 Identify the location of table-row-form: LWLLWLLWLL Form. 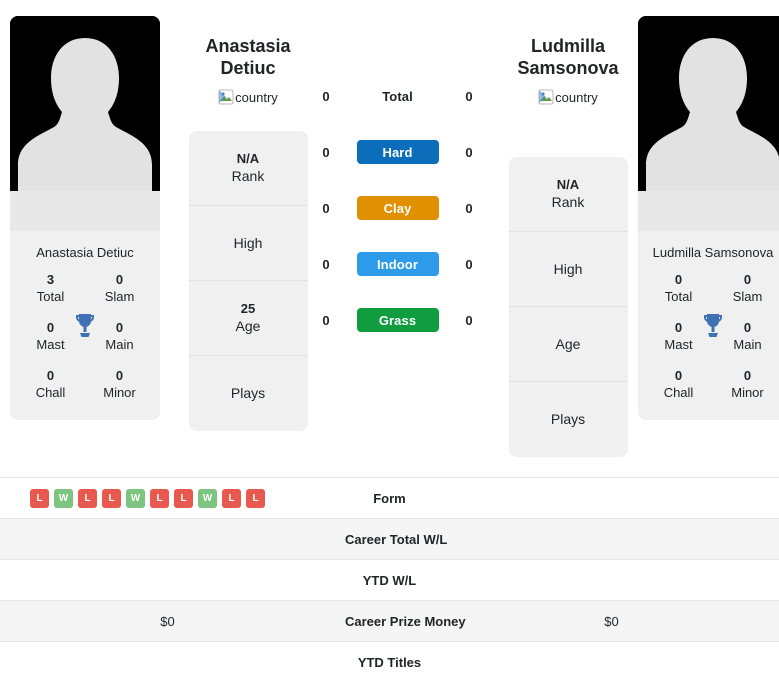
(389, 498).